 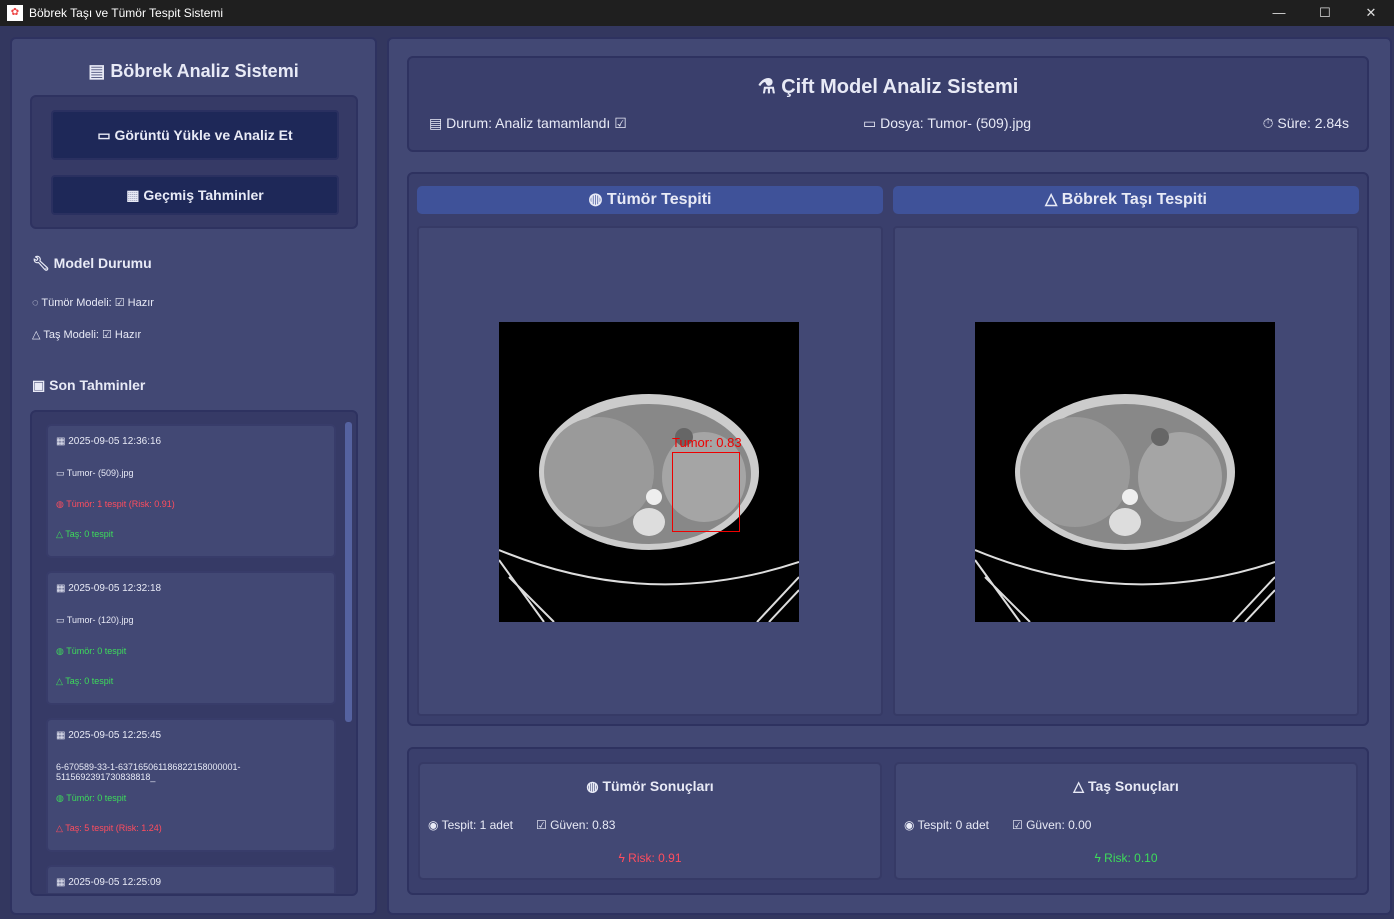 I want to click on tumor-box-label: Tumor: 0.83, so click(x=707, y=442).